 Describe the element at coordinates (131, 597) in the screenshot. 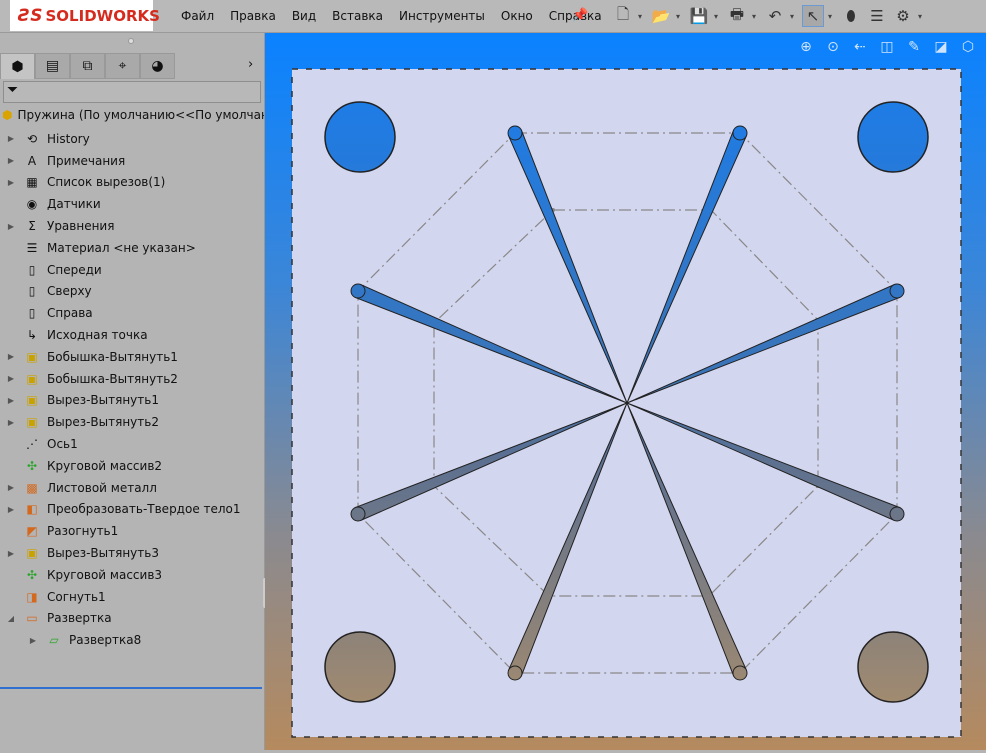

I see `tree-item: ◨ Согнуть1` at that location.